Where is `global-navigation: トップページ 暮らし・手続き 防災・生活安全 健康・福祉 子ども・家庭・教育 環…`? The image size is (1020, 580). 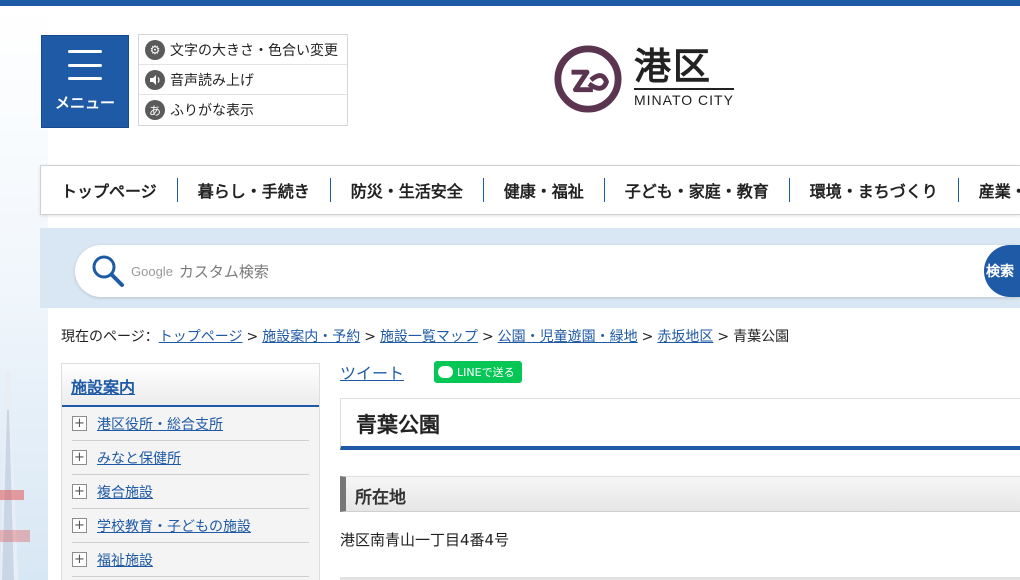 global-navigation: トップページ 暮らし・手続き 防災・生活安全 健康・福祉 子ども・家庭・教育 環… is located at coordinates (530, 190).